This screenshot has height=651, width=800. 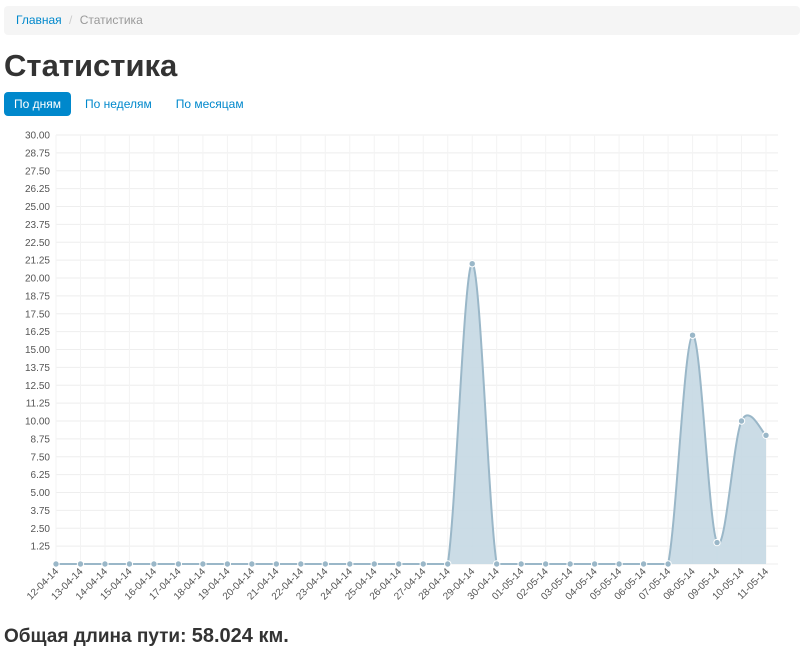 What do you see at coordinates (41, 547) in the screenshot?
I see `y-tick-label: 1.25` at bounding box center [41, 547].